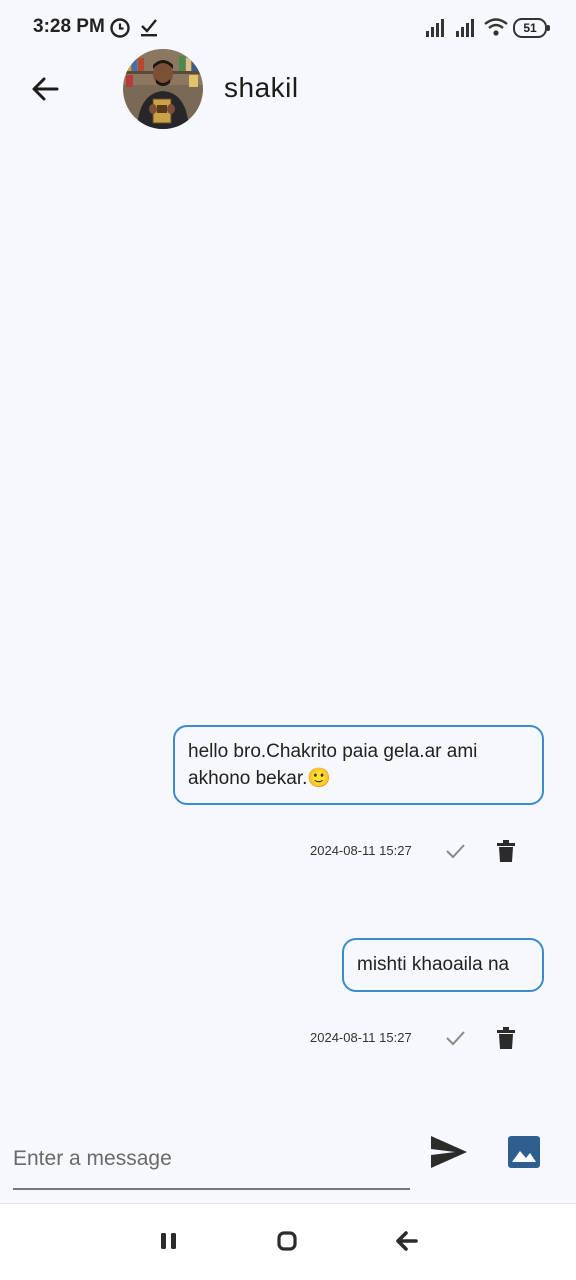 This screenshot has height=1280, width=576. What do you see at coordinates (45, 89) in the screenshot?
I see `back-arrow-button` at bounding box center [45, 89].